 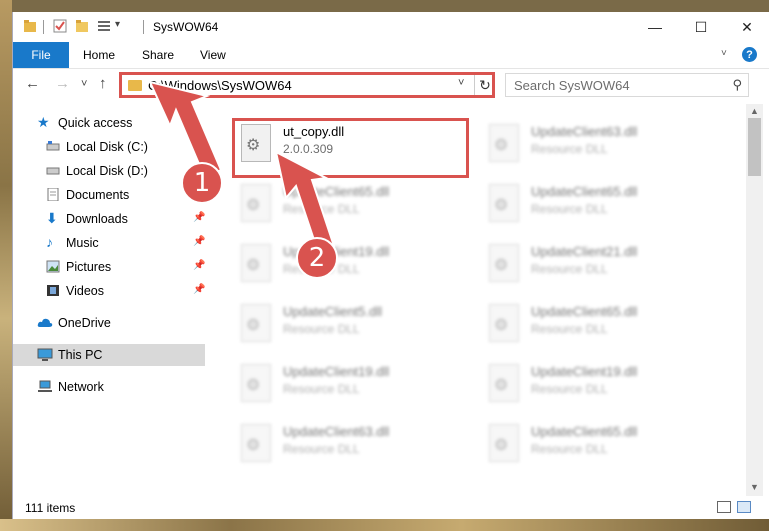 I want to click on sidebar-item-local-disk-c: Local Disk (C:) 📌, so click(x=109, y=147).